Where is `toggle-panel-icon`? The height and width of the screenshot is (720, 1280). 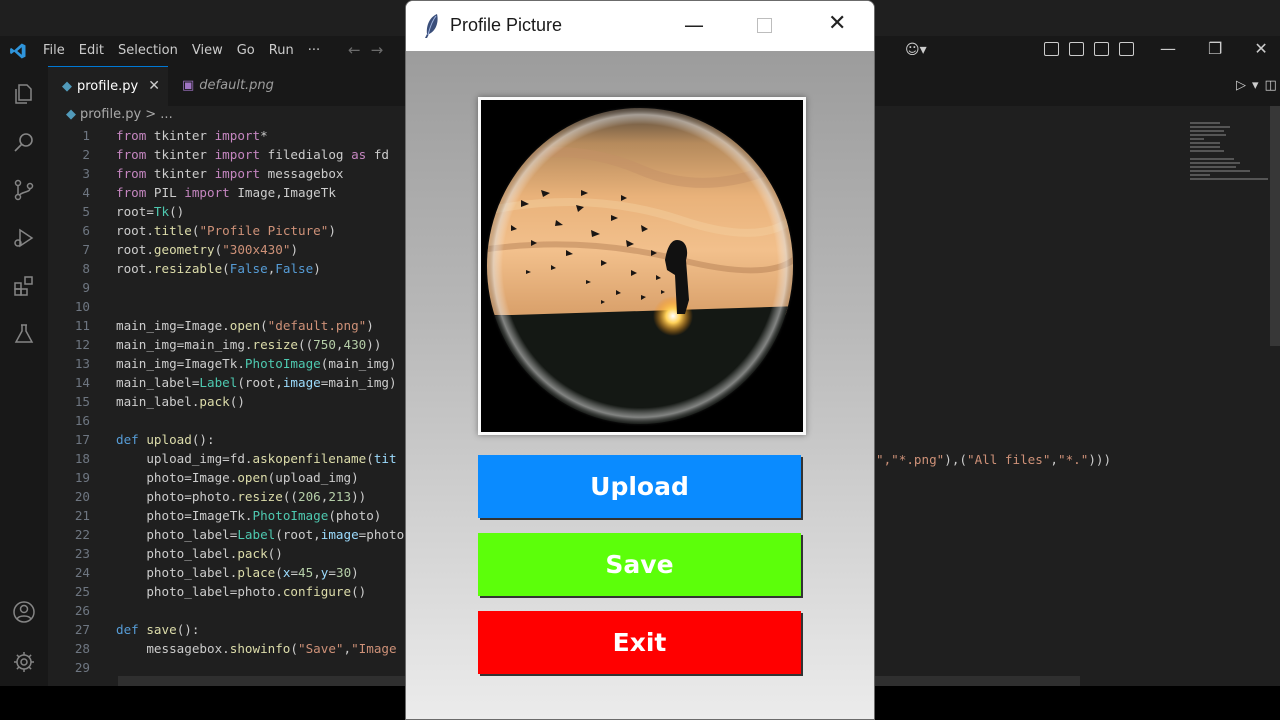
toggle-panel-icon is located at coordinates (1101, 49).